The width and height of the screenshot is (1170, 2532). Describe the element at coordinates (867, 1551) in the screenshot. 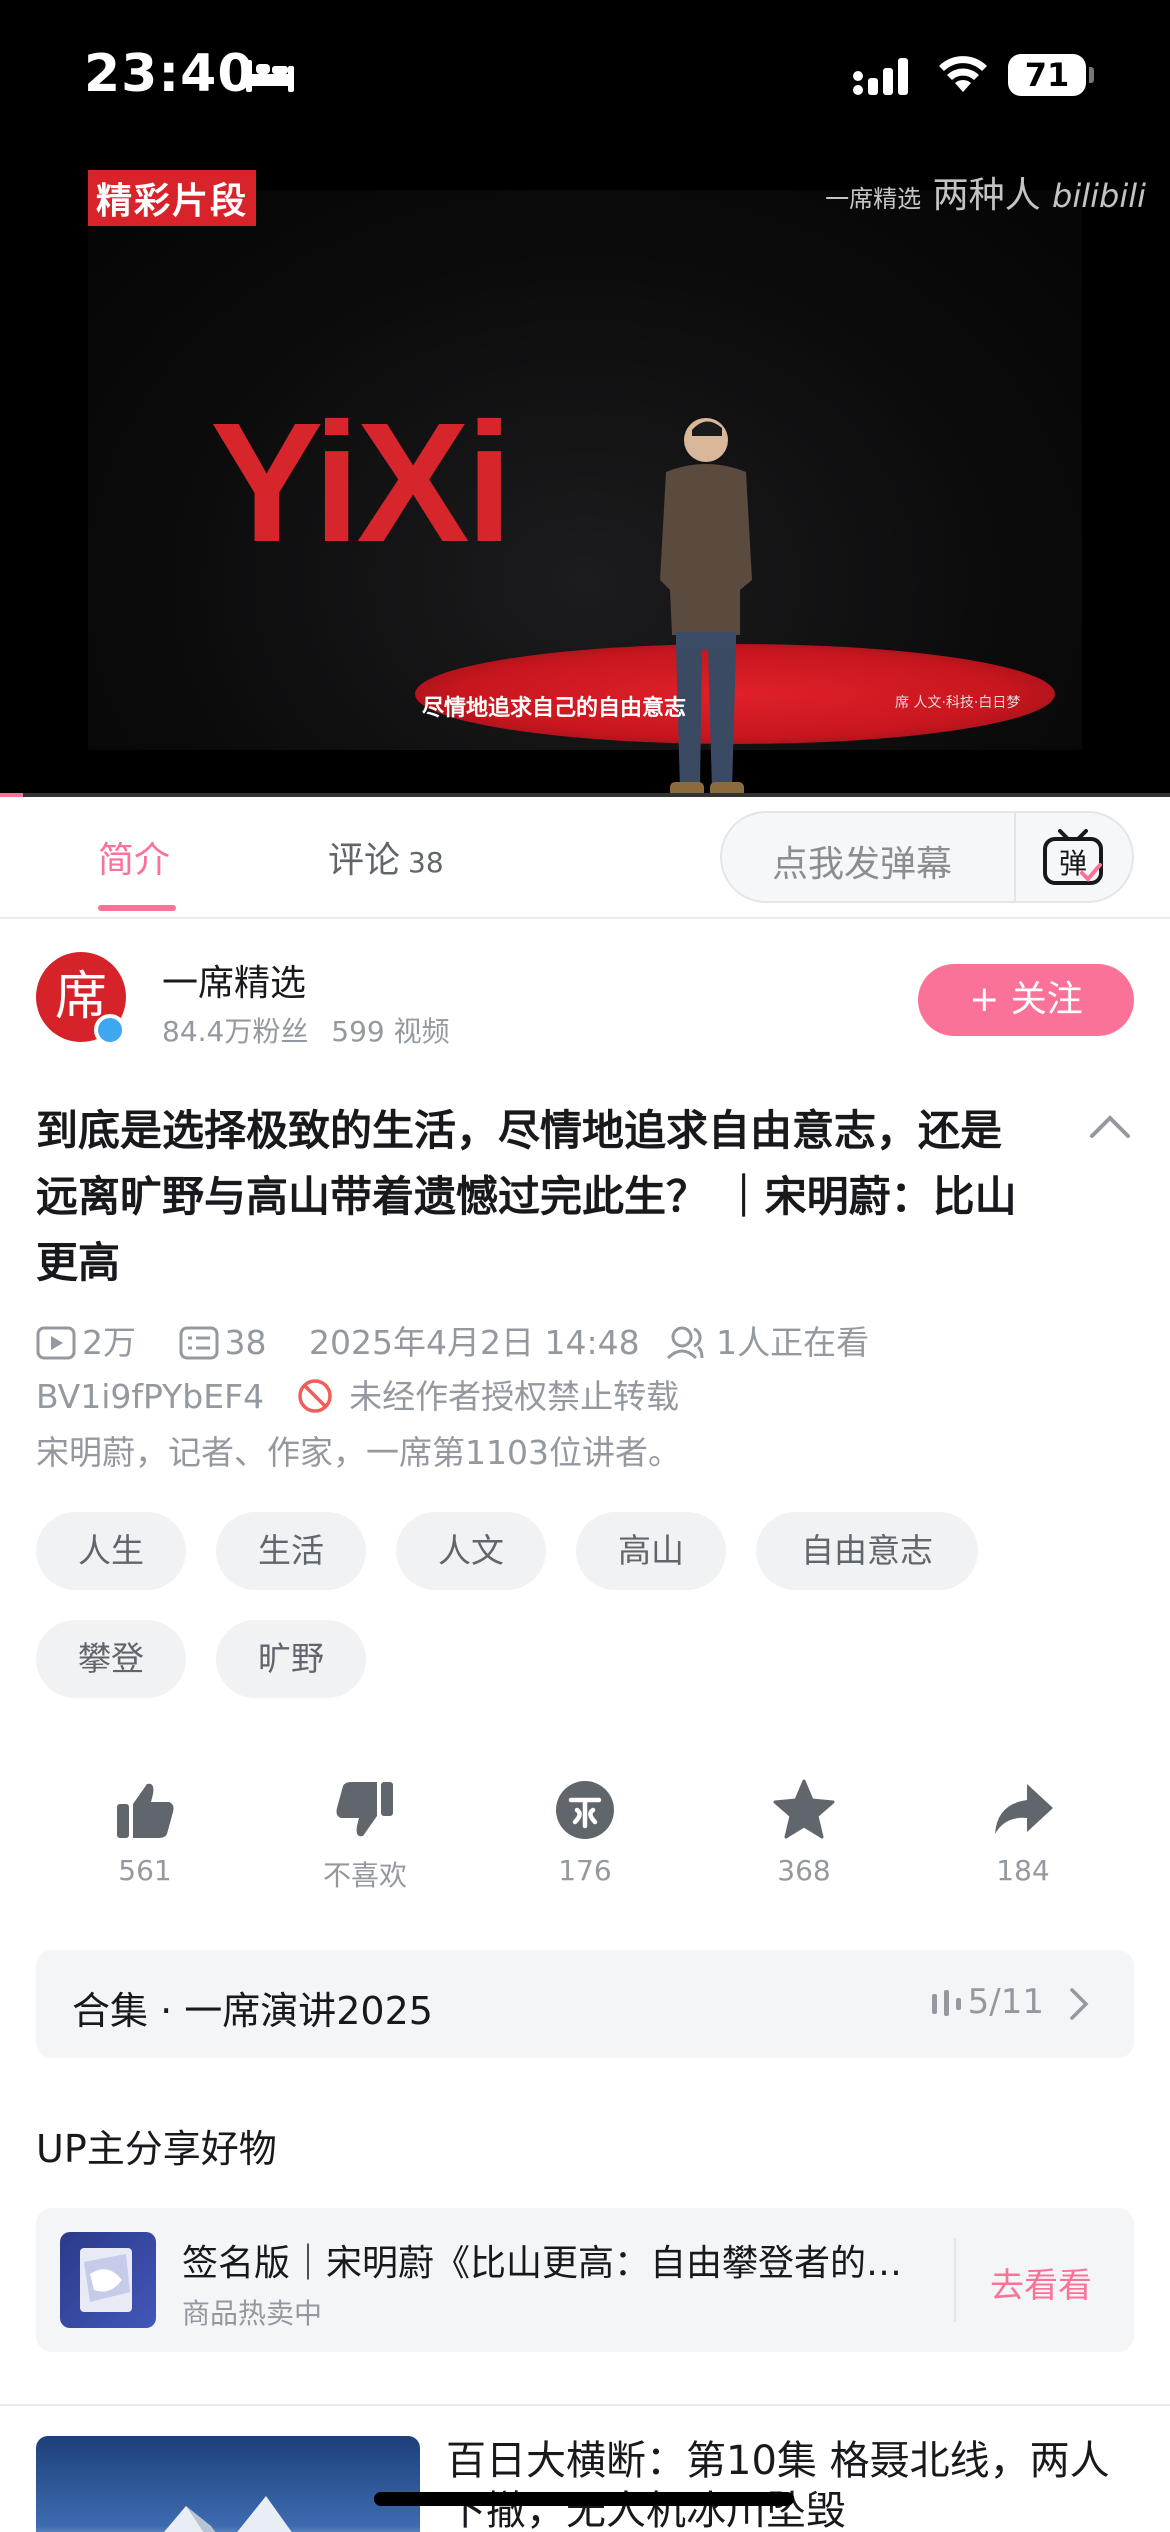

I see `tag-item: 自由意志` at that location.